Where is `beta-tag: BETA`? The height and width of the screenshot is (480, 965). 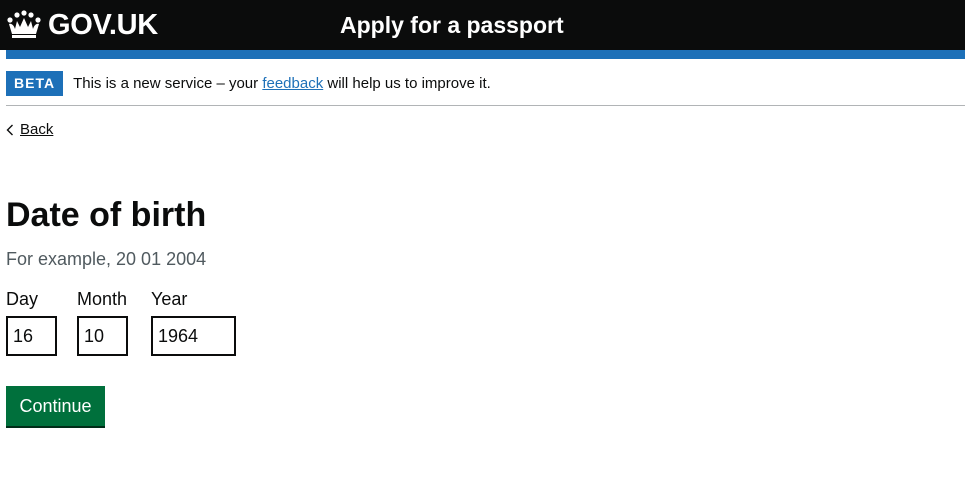 beta-tag: BETA is located at coordinates (35, 83).